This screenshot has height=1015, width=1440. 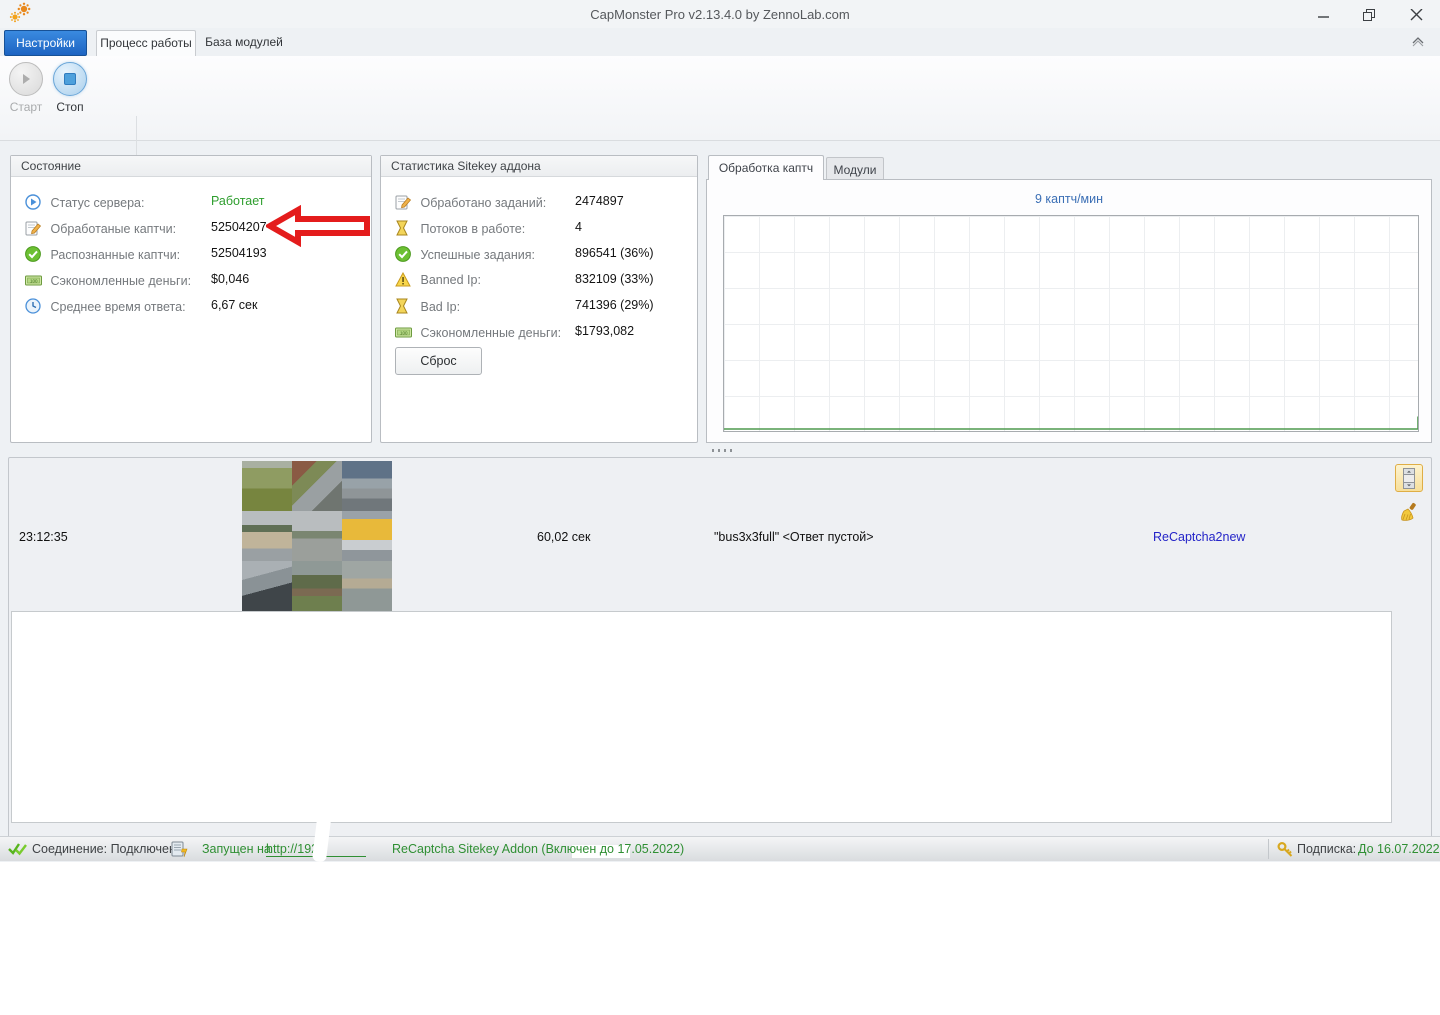 I want to click on stop-button: Стоп, so click(x=70, y=87).